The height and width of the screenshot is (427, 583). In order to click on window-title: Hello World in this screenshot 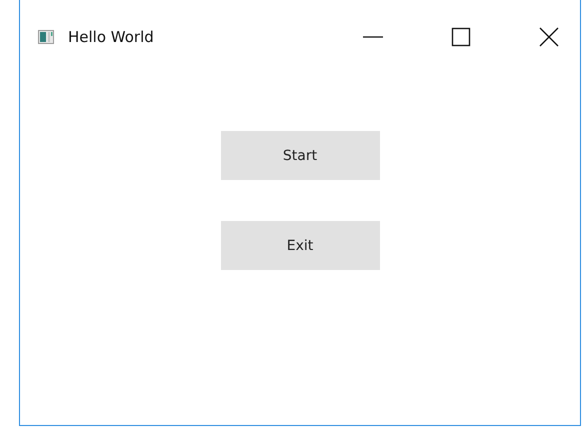, I will do `click(111, 37)`.